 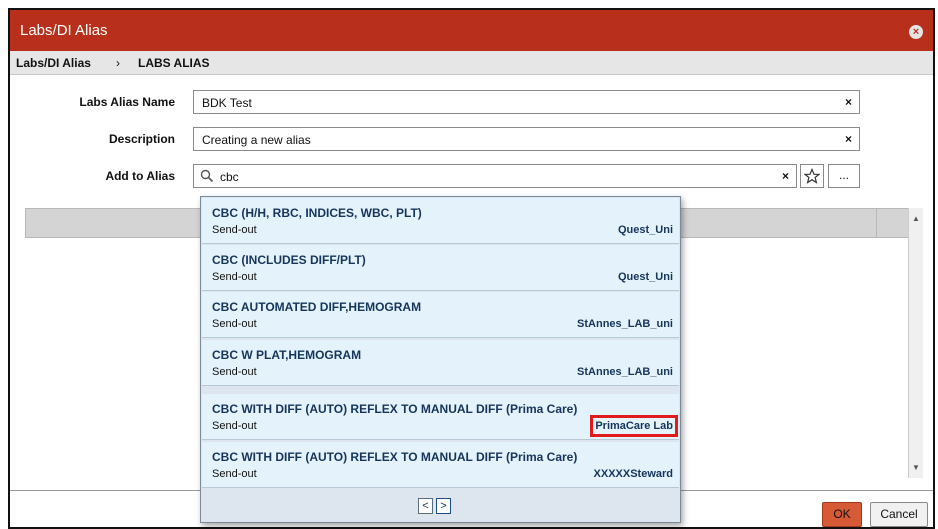 What do you see at coordinates (207, 177) in the screenshot?
I see `search-icon` at bounding box center [207, 177].